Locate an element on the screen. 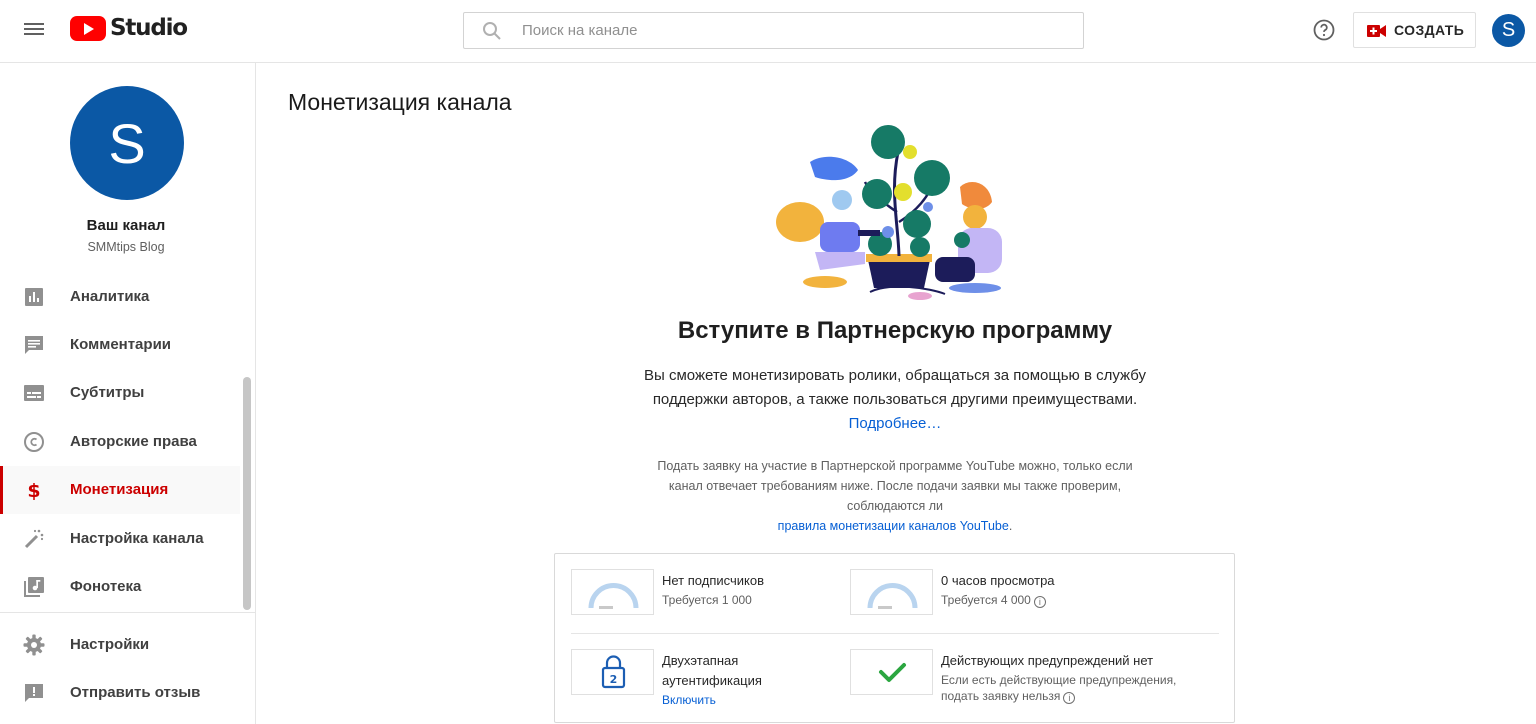  sidebar-item-label: Комментарии is located at coordinates (121, 344).